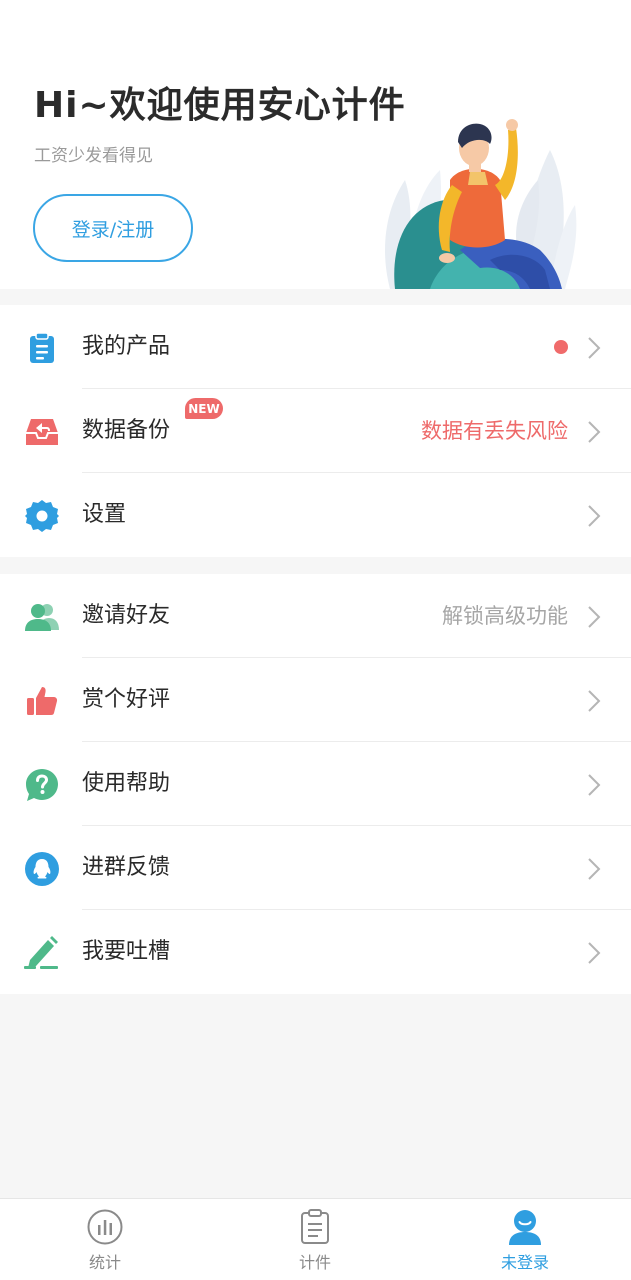 This screenshot has height=1280, width=631. What do you see at coordinates (126, 699) in the screenshot?
I see `menu-item-label: 赏个好评` at bounding box center [126, 699].